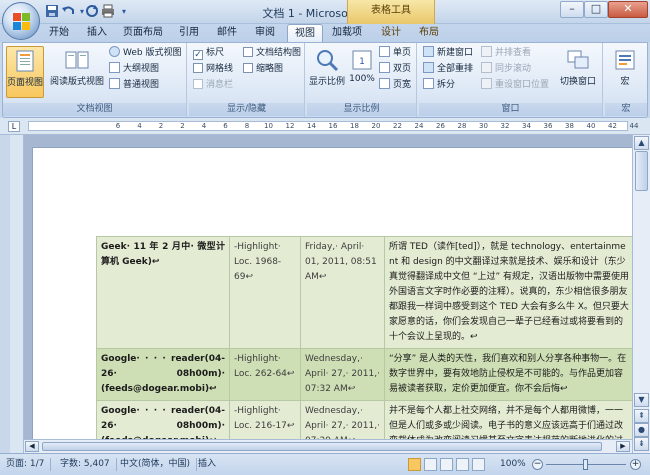 This screenshot has height=475, width=650. Describe the element at coordinates (32, 446) in the screenshot. I see `scroll-left-icon: ◀` at that location.